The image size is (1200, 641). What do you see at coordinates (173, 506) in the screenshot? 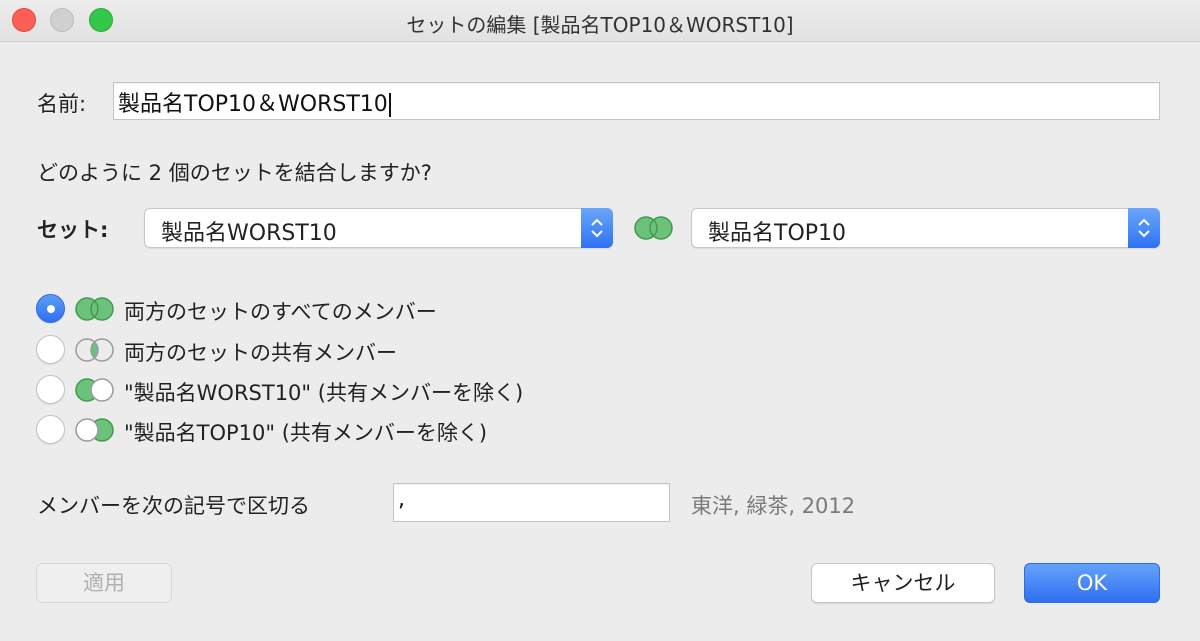
I see `separator-label: メンバーを次の記号で区切る` at bounding box center [173, 506].